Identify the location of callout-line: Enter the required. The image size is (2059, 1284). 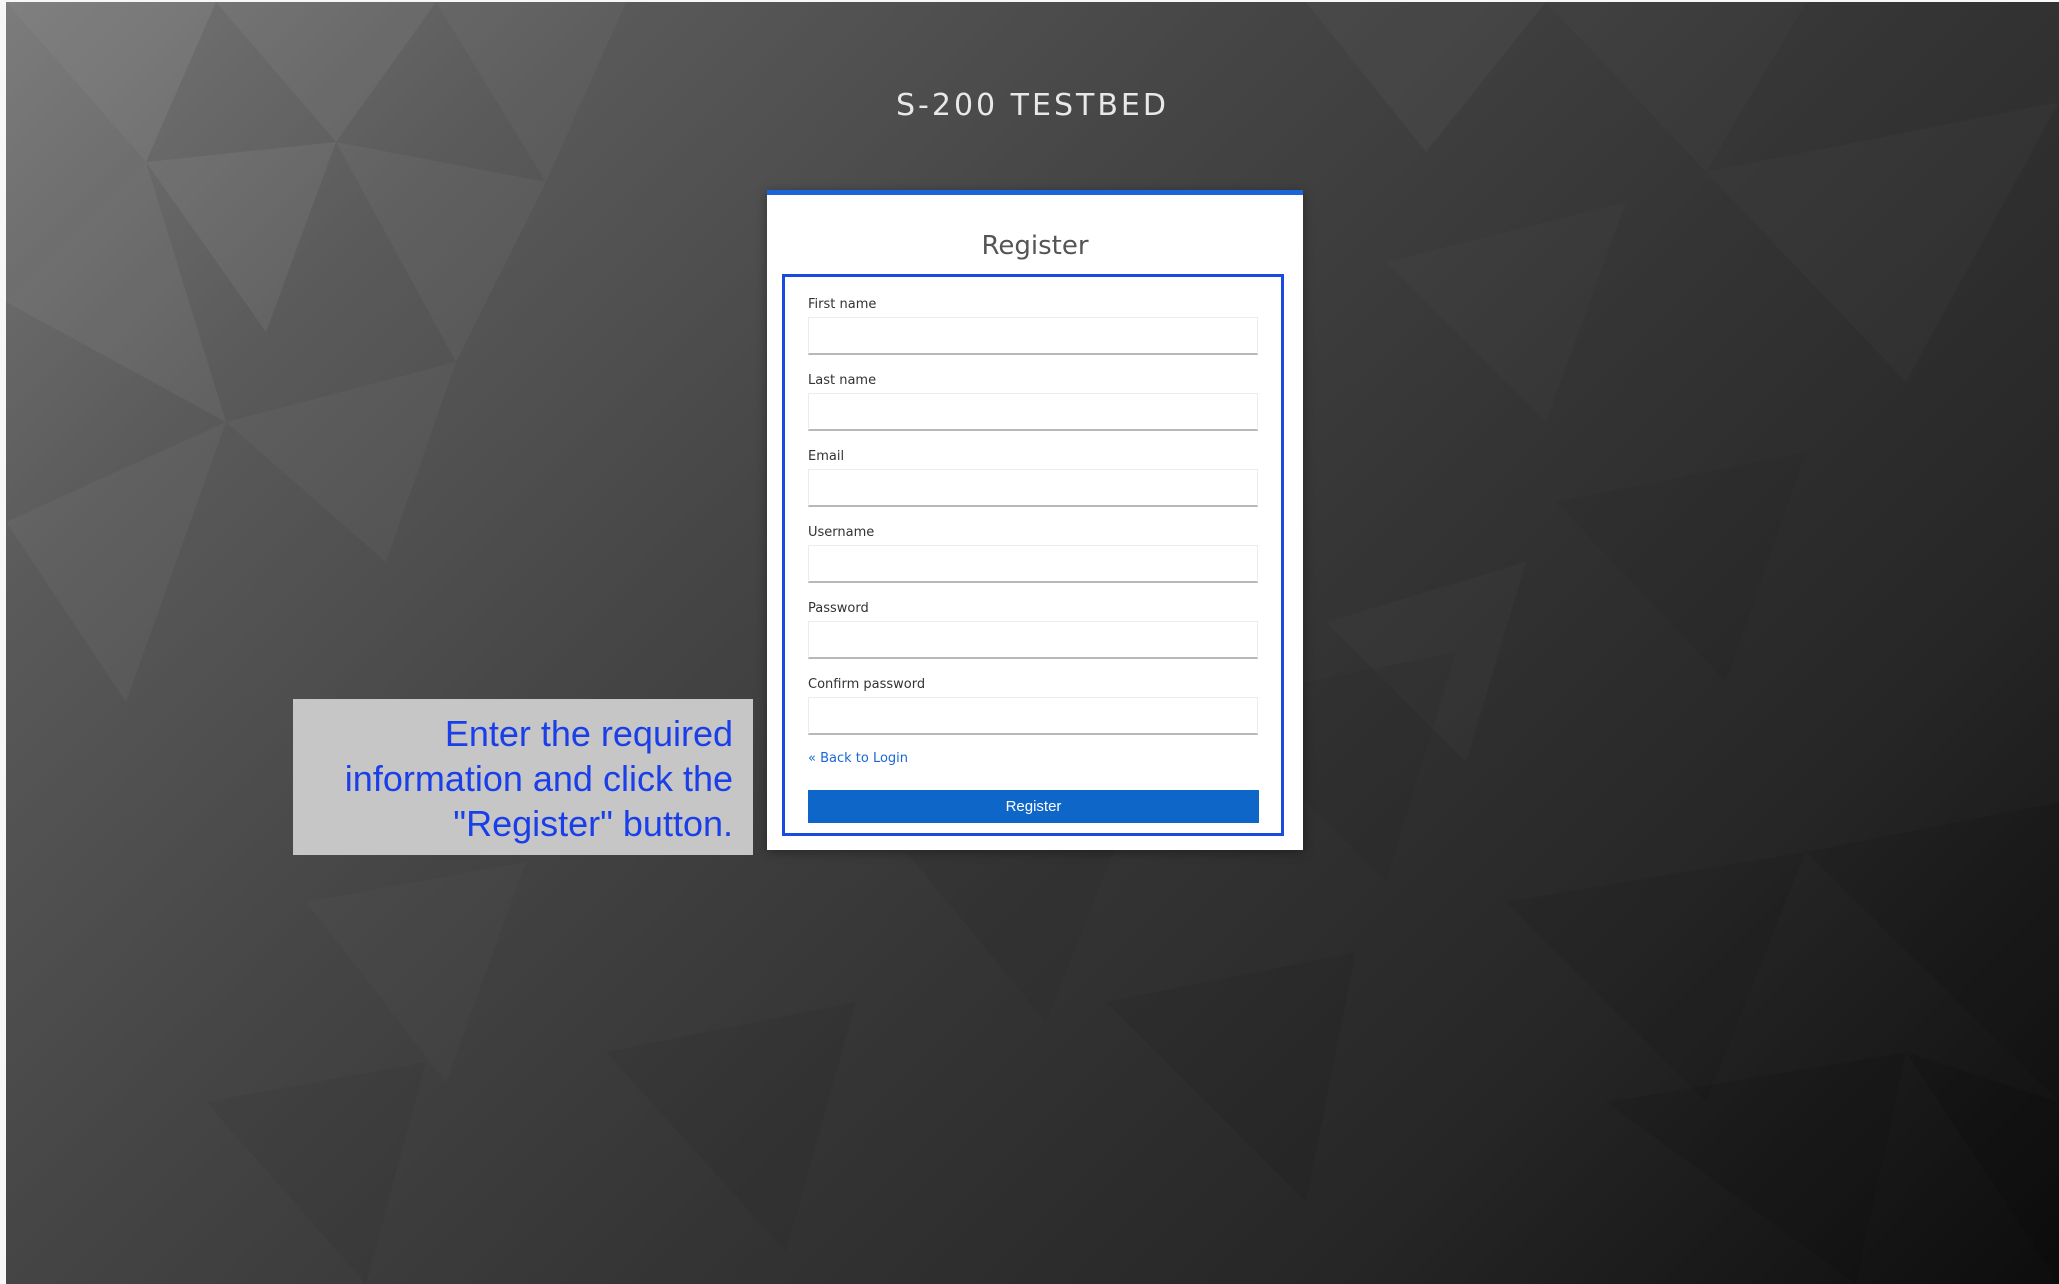
(588, 733).